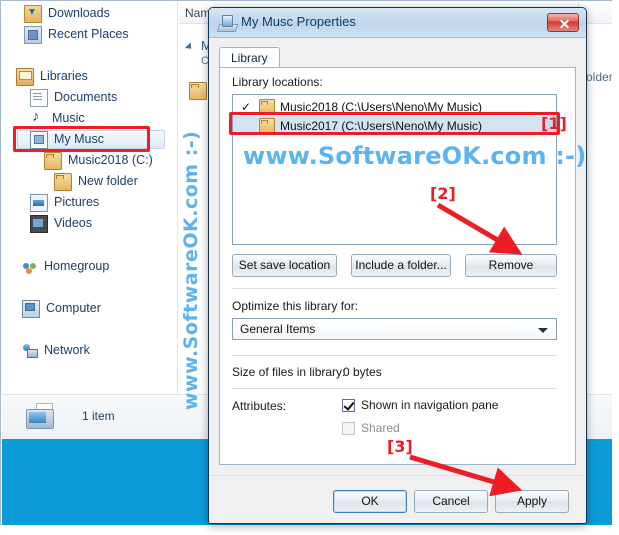  I want to click on tabstrip: Library, so click(398, 58).